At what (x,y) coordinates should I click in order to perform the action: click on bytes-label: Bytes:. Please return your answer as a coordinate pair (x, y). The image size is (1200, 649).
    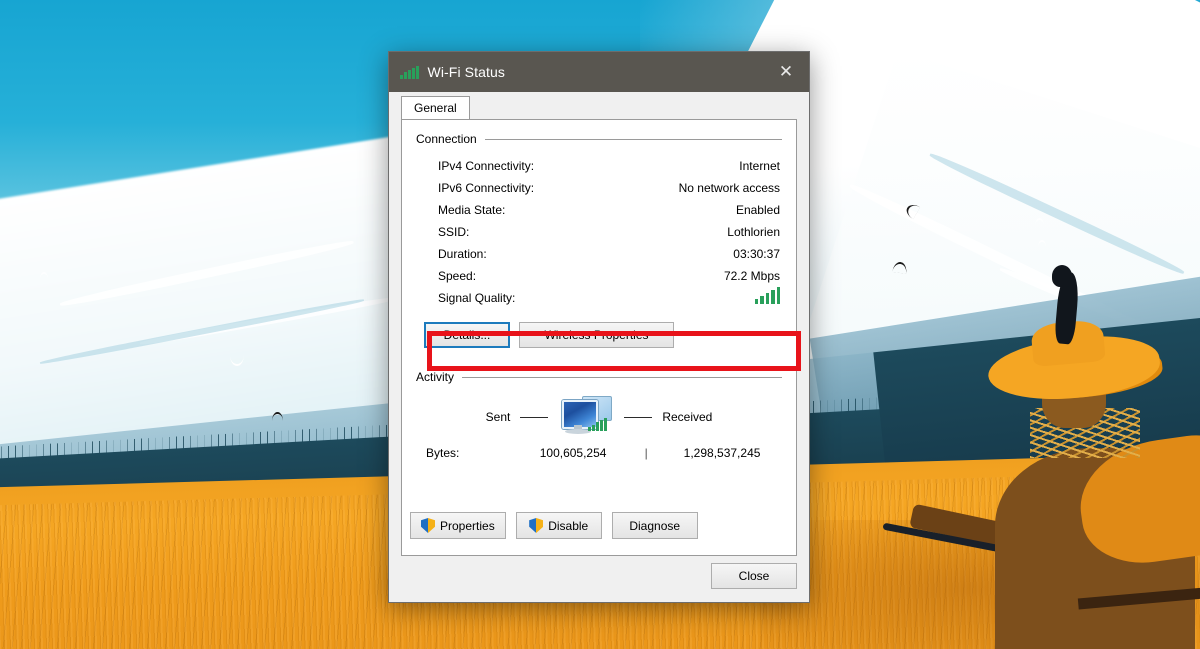
    Looking at the image, I should click on (443, 453).